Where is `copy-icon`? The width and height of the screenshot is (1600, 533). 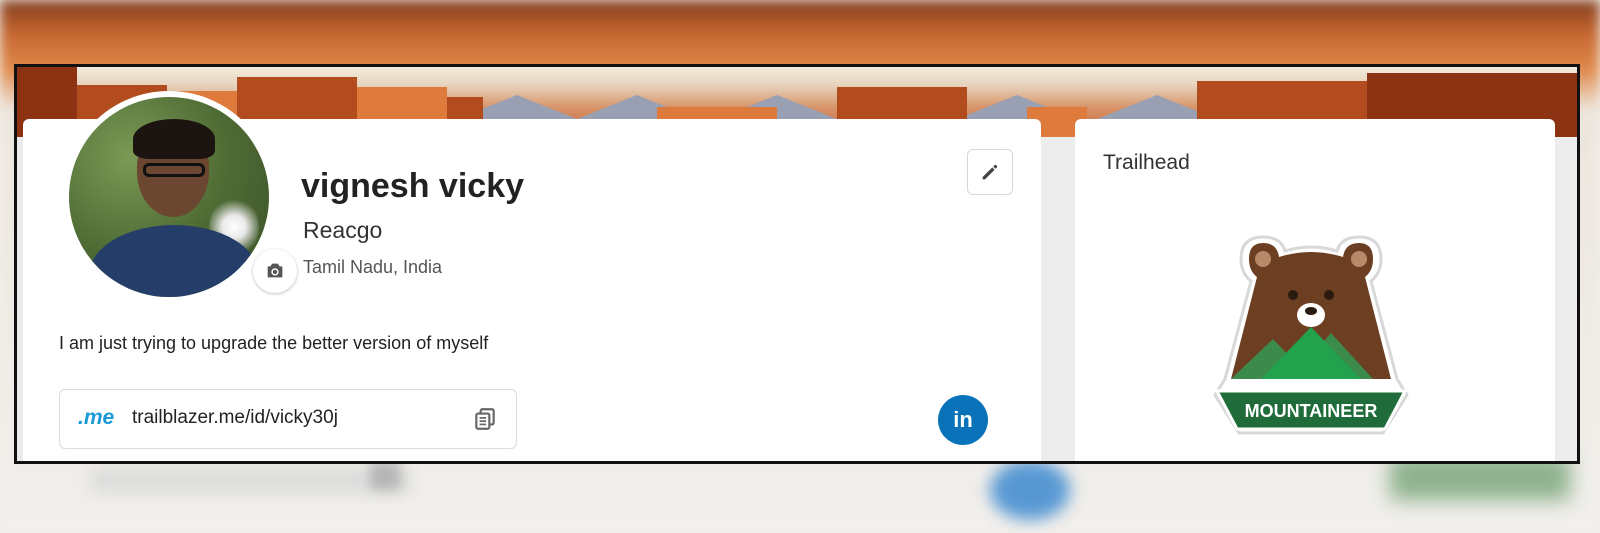
copy-icon is located at coordinates (485, 419).